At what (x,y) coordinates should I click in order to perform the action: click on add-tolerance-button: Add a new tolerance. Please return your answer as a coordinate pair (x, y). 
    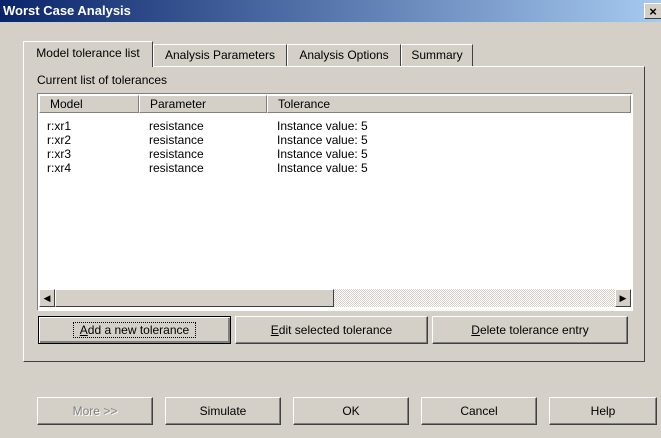
    Looking at the image, I should click on (134, 330).